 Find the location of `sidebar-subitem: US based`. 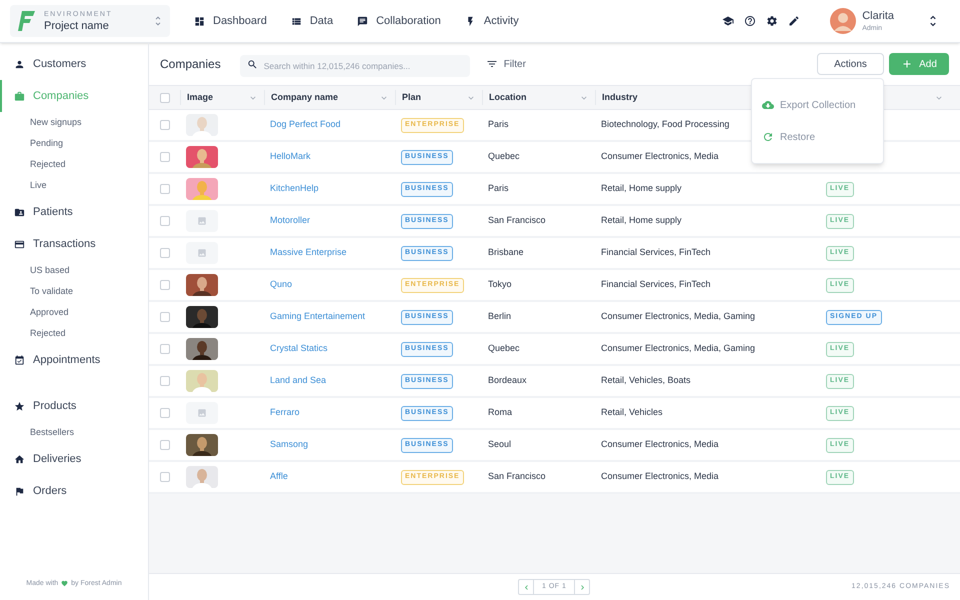

sidebar-subitem: US based is located at coordinates (74, 270).